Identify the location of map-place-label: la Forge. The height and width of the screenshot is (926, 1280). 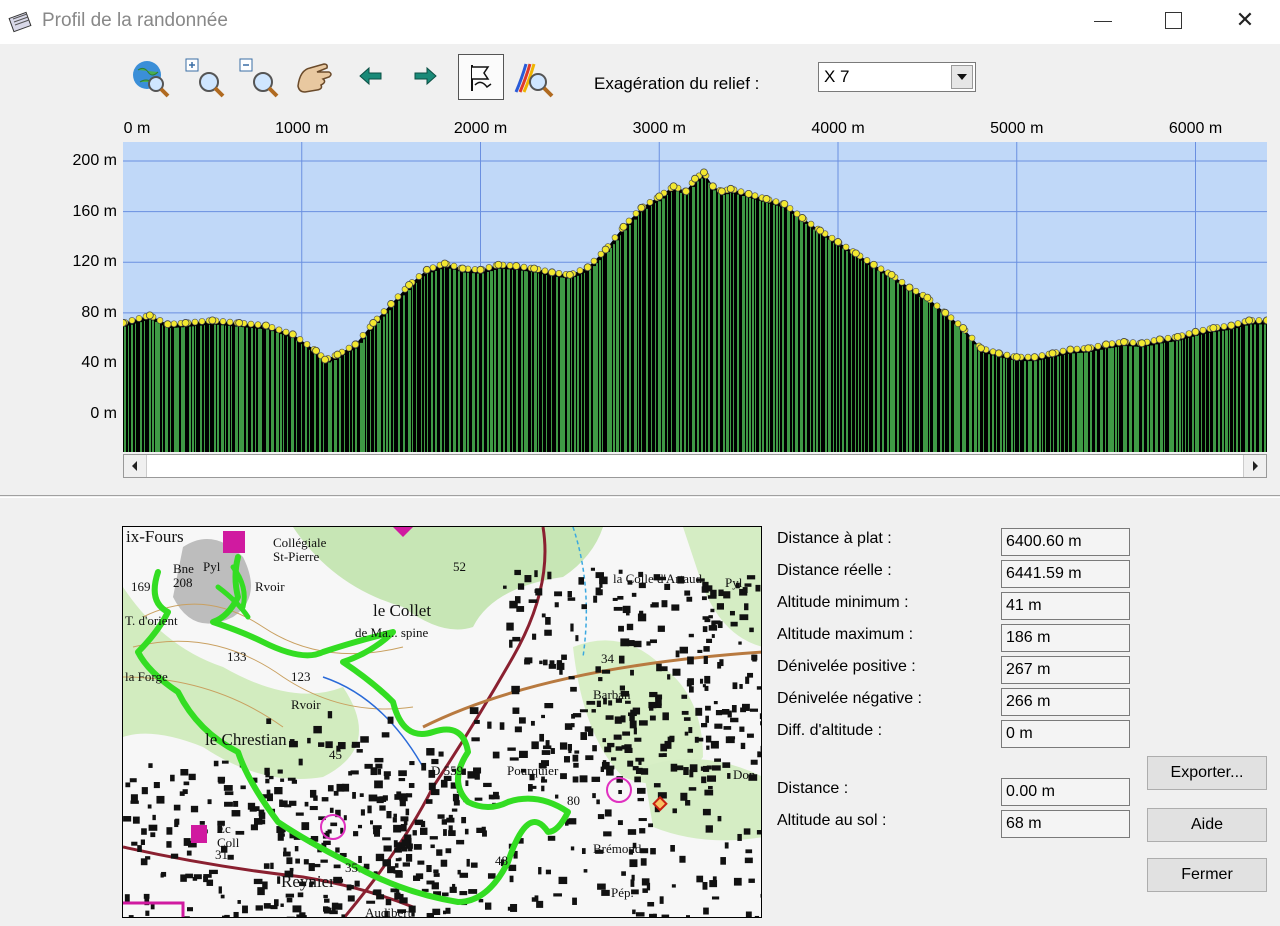
(146, 676).